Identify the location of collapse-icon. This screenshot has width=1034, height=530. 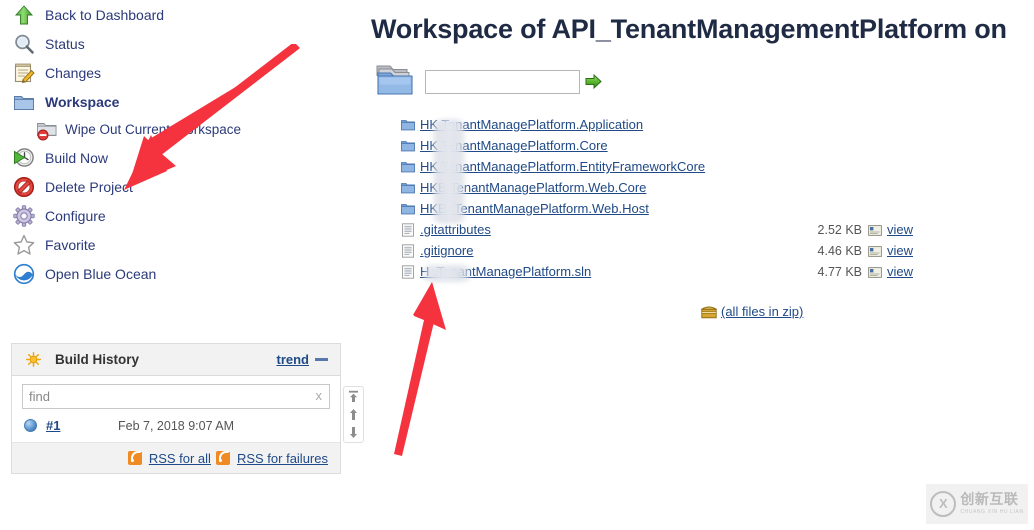
(321, 359).